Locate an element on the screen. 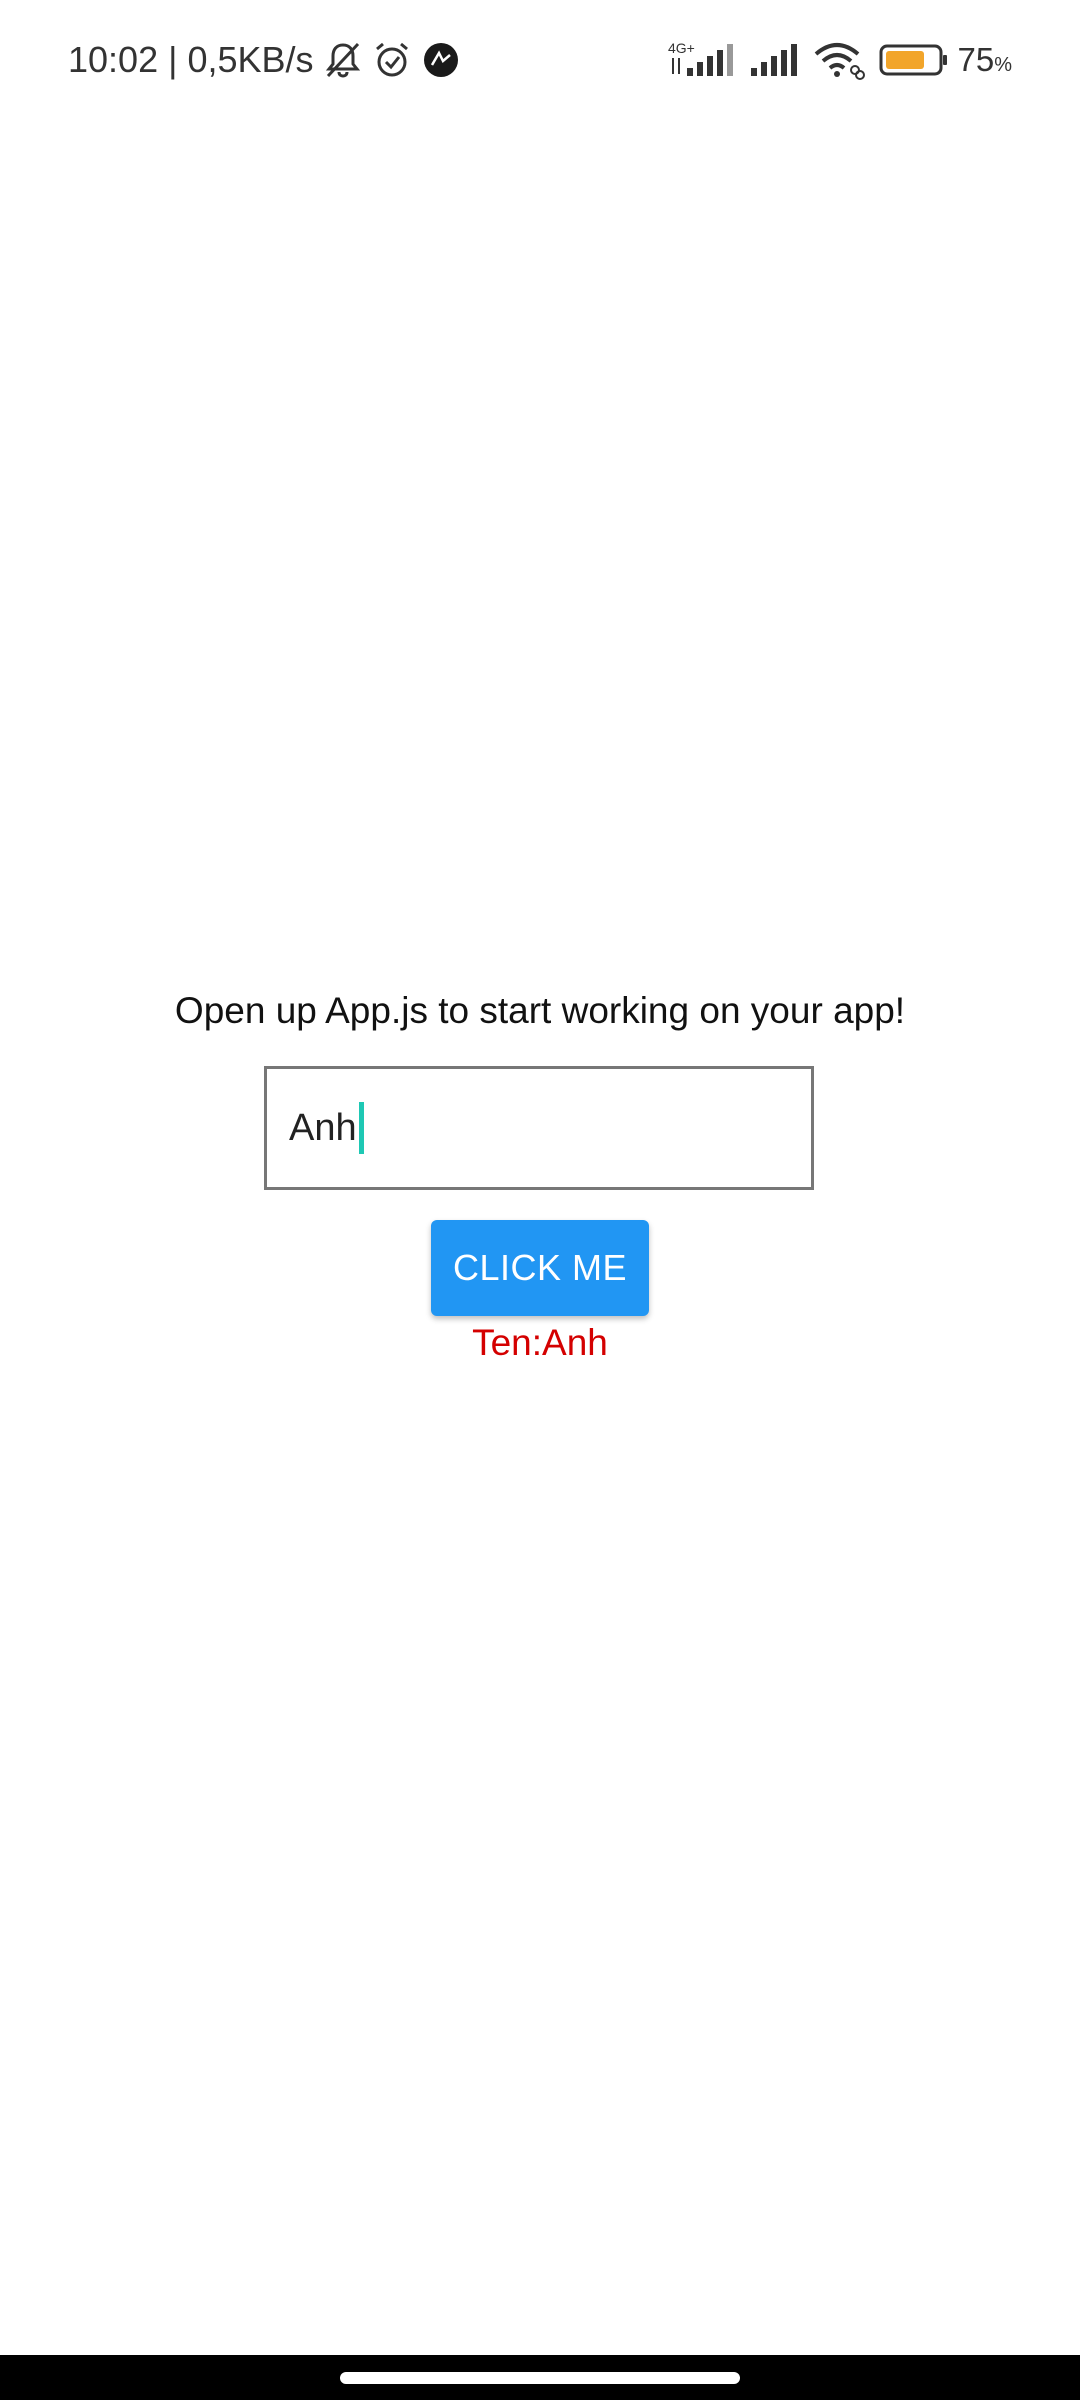 The width and height of the screenshot is (1080, 2400). home-indicator is located at coordinates (540, 2378).